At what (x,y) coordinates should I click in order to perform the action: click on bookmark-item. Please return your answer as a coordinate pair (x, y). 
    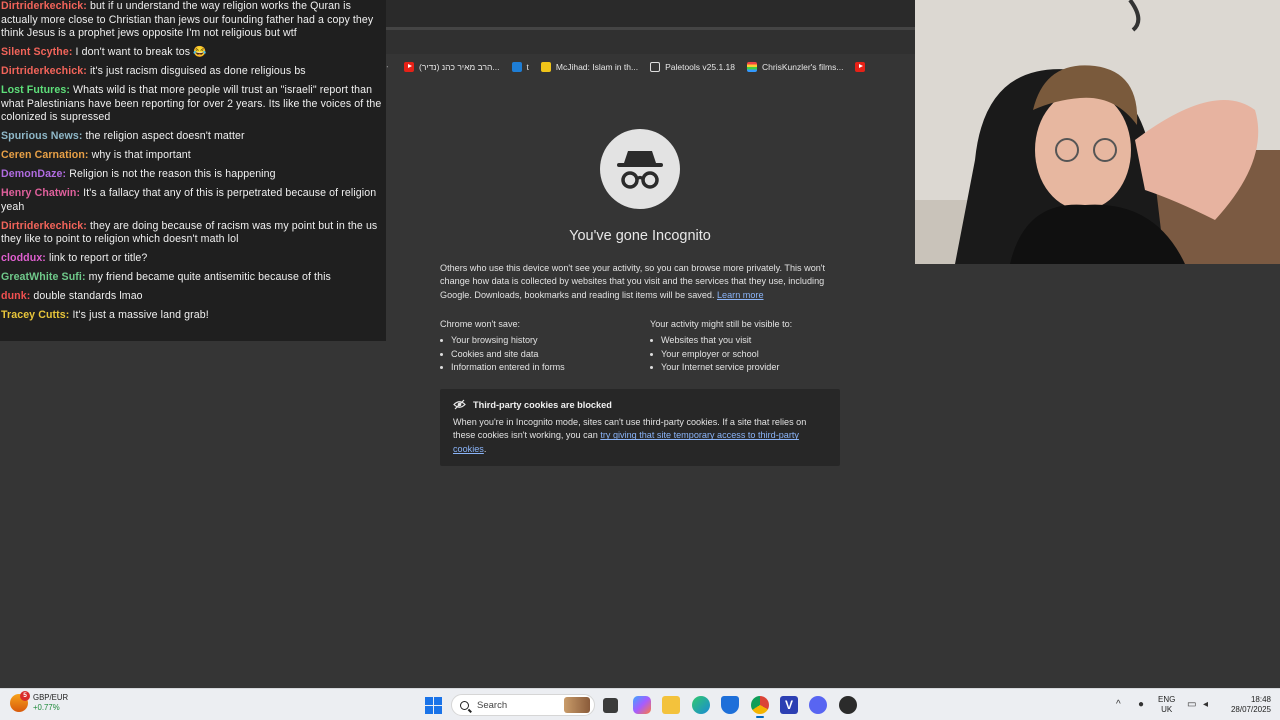
    Looking at the image, I should click on (862, 67).